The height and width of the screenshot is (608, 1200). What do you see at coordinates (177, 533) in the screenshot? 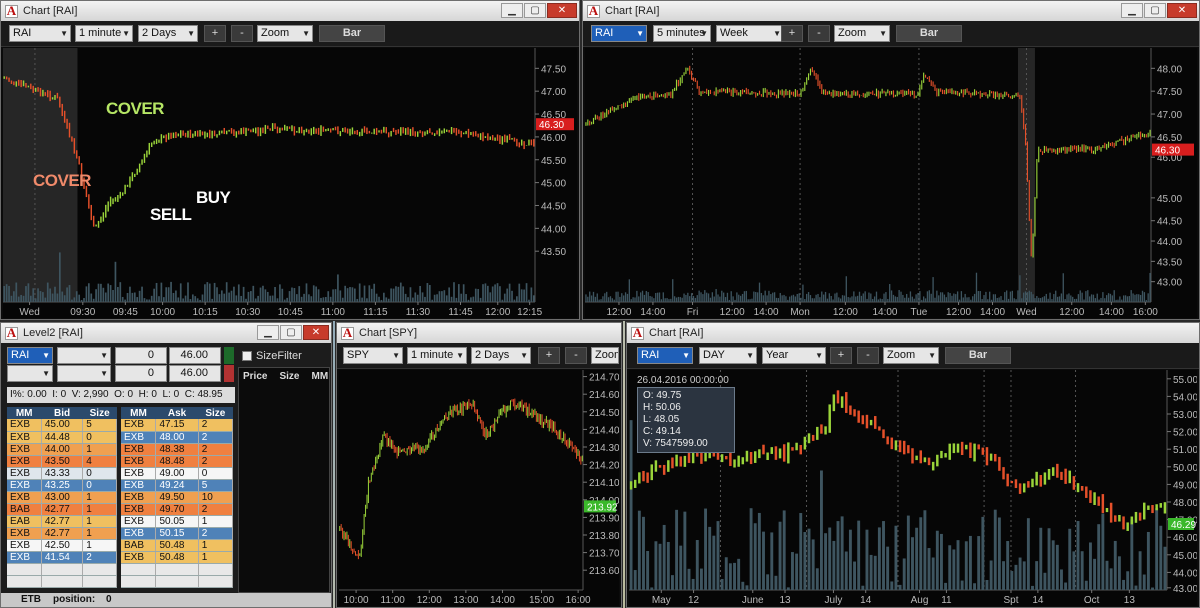
I see `table-row: EXB 50.15 2` at bounding box center [177, 533].